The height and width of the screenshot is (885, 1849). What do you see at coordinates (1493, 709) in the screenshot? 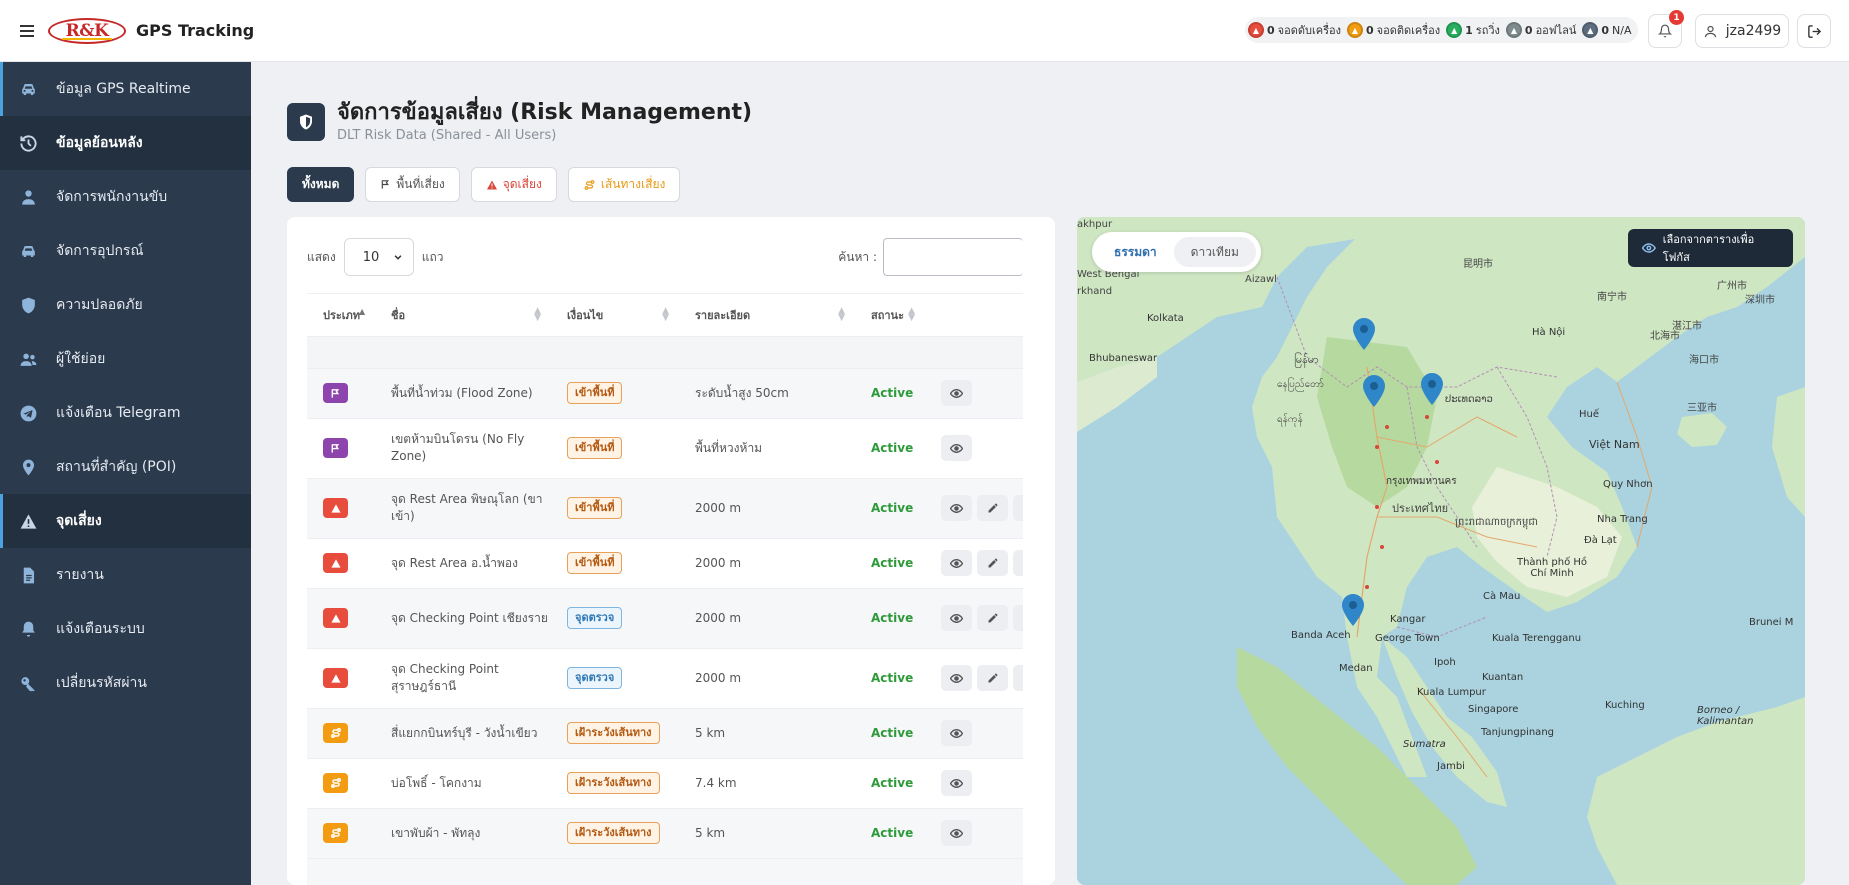
I see `map-label: Singapore` at bounding box center [1493, 709].